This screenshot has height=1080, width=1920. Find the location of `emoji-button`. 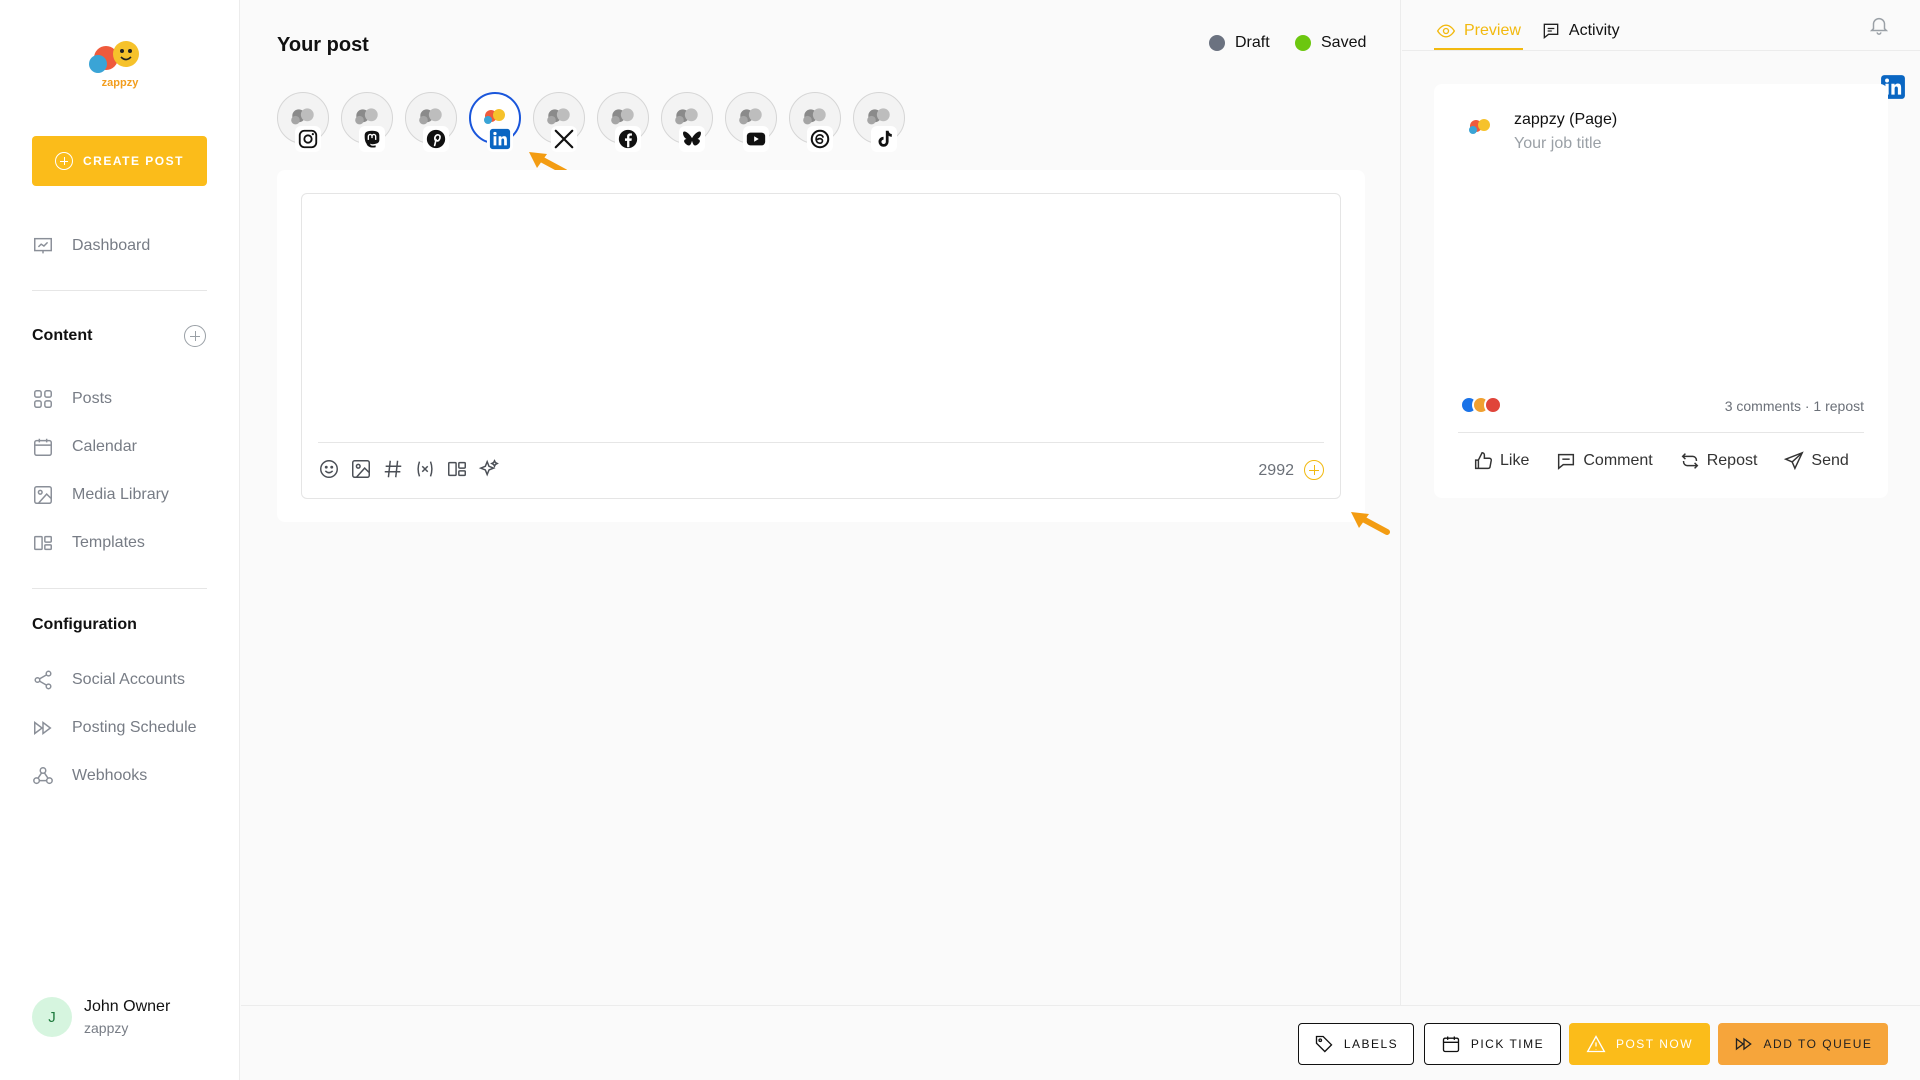

emoji-button is located at coordinates (329, 469).